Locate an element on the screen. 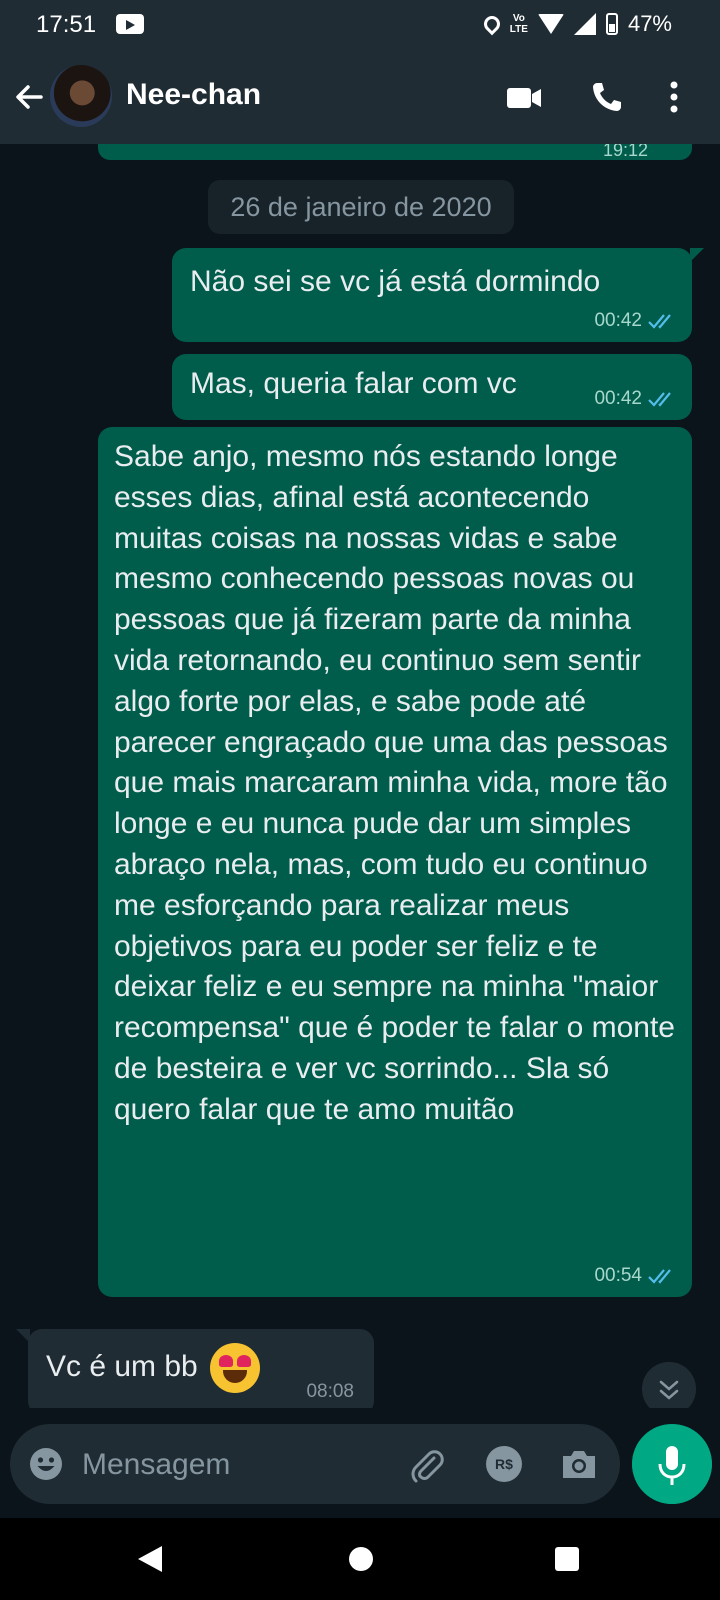 Image resolution: width=720 pixels, height=1600 pixels. system-nav-bar is located at coordinates (360, 1559).